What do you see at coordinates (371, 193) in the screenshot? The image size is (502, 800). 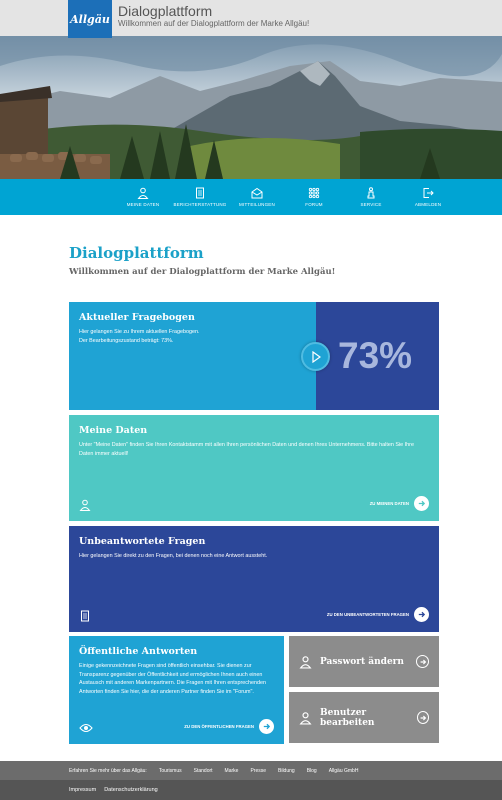 I see `person-info-icon` at bounding box center [371, 193].